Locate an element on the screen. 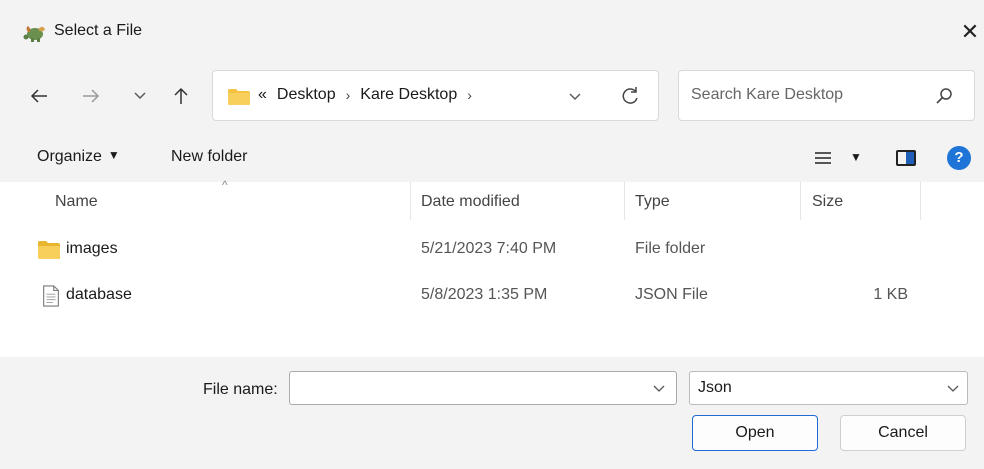 Image resolution: width=984 pixels, height=469 pixels. file-name-field is located at coordinates (483, 388).